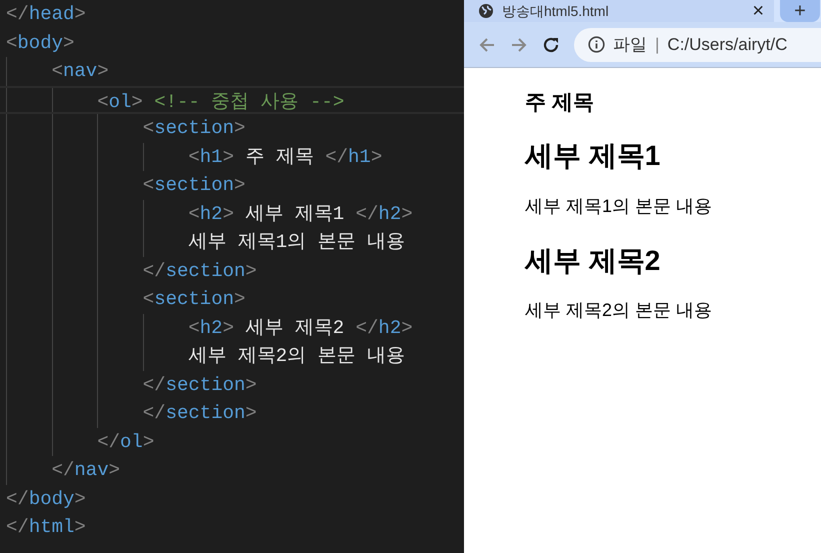 This screenshot has height=553, width=821. I want to click on code-line: </head>, so click(46, 14).